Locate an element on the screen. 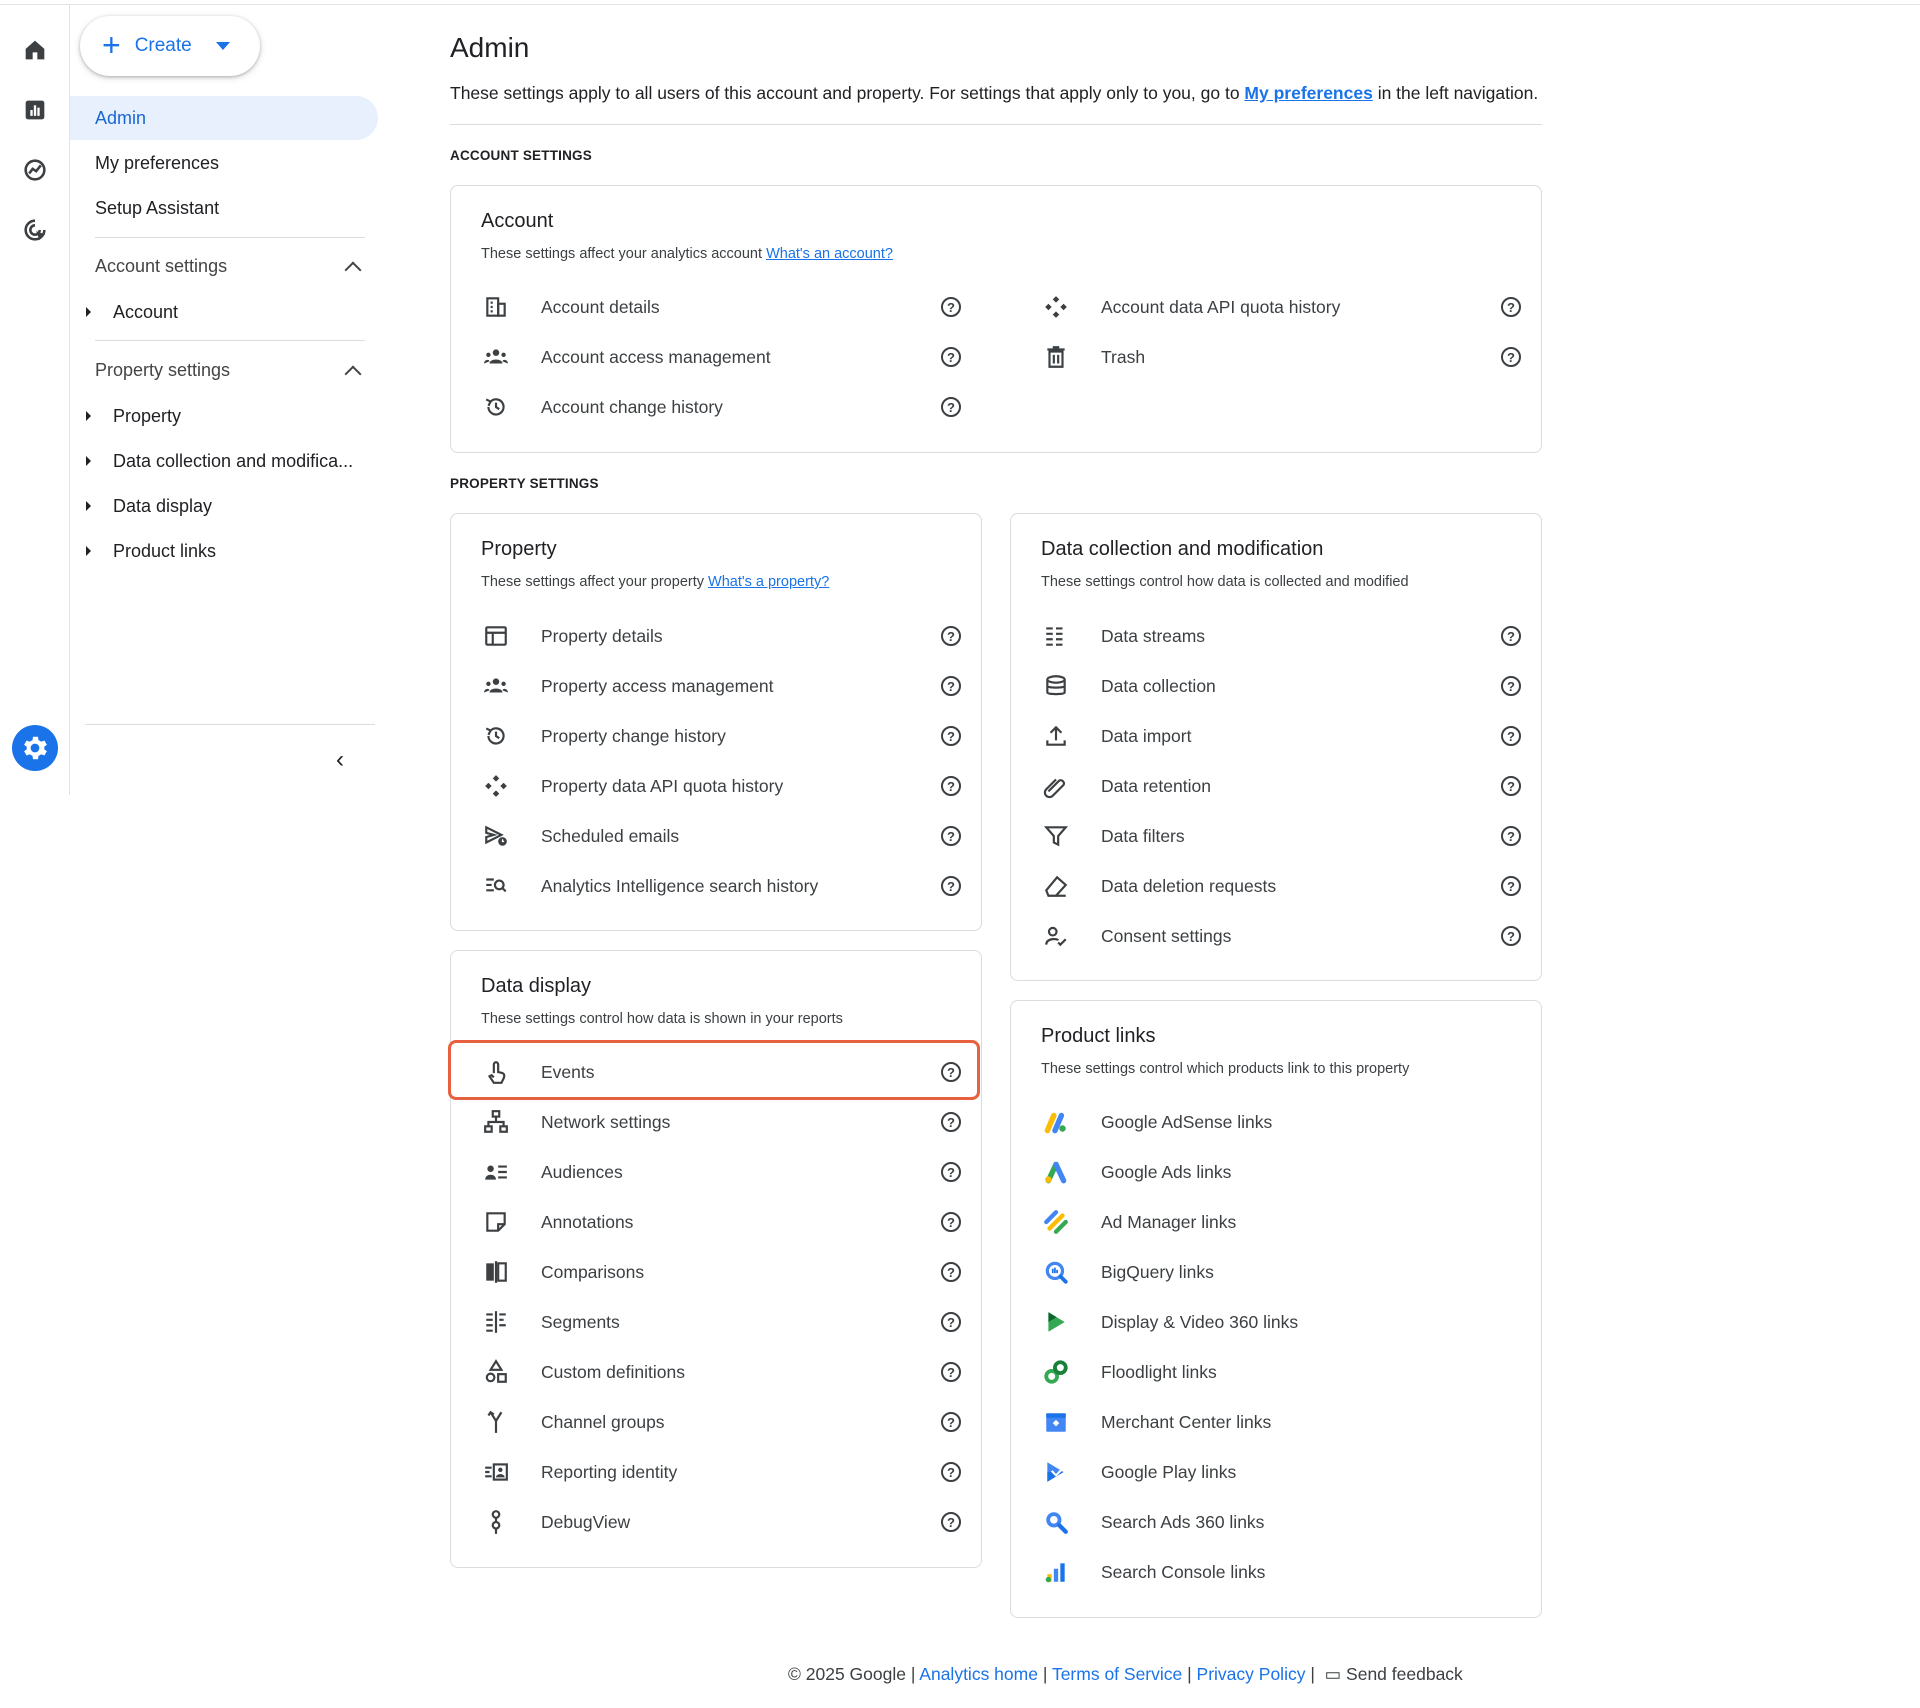 This screenshot has height=1708, width=1920. nav-section-property-settings: Property settings is located at coordinates (230, 371).